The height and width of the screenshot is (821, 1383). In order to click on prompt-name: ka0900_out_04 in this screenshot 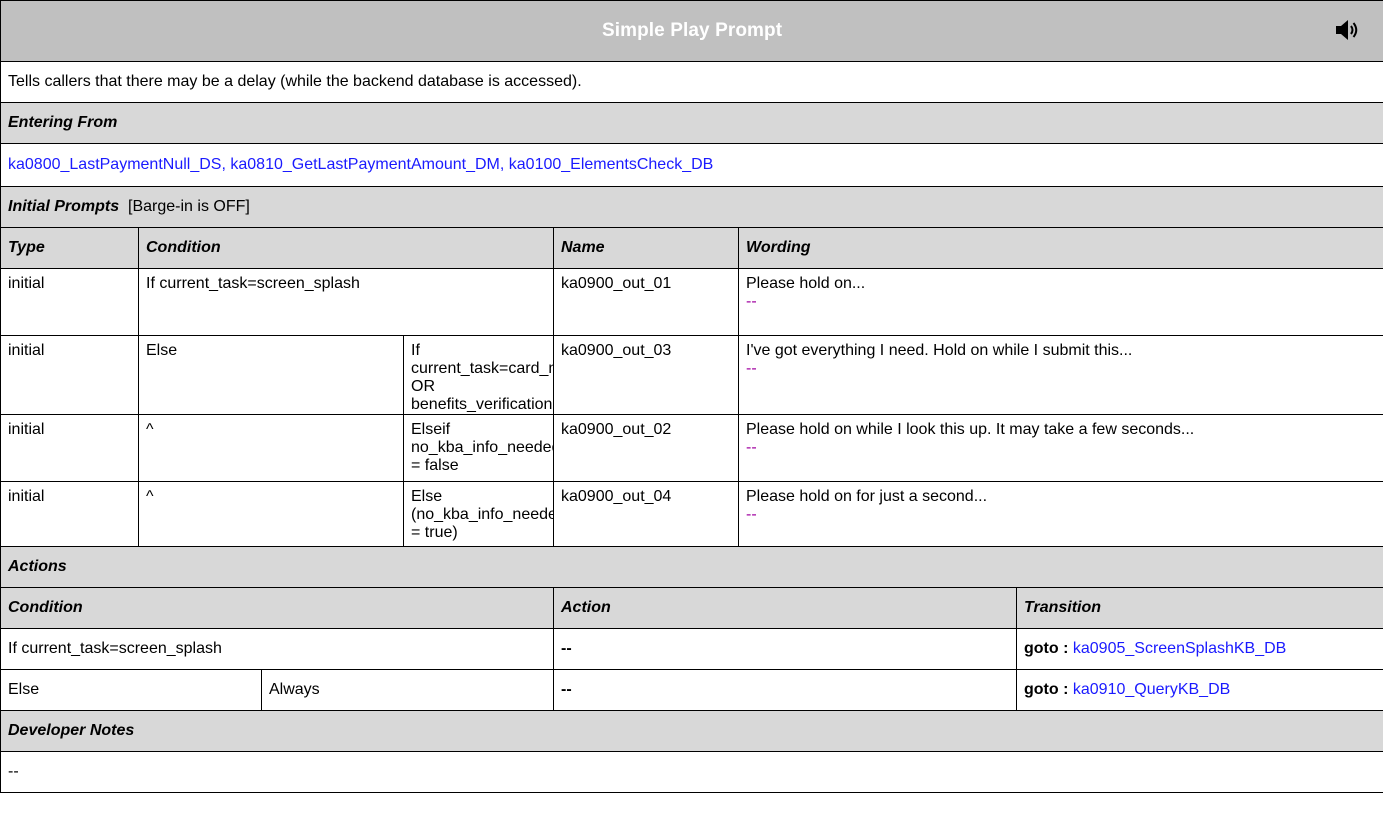, I will do `click(646, 514)`.